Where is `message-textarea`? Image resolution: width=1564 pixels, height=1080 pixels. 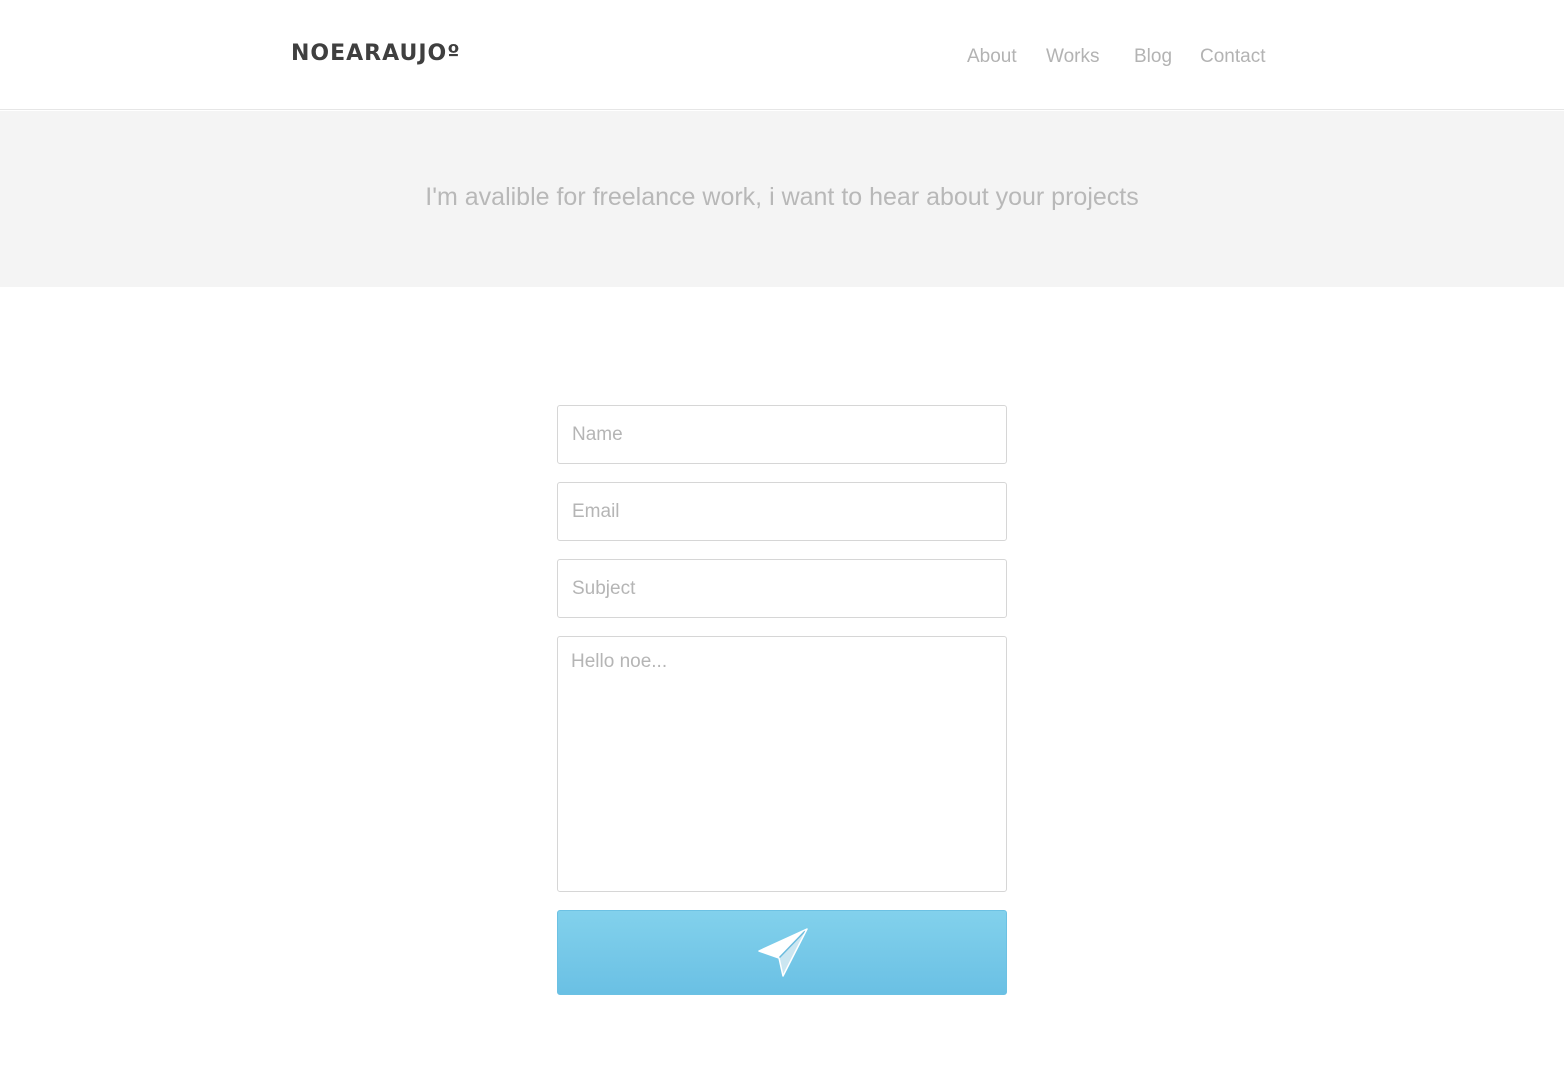
message-textarea is located at coordinates (782, 764).